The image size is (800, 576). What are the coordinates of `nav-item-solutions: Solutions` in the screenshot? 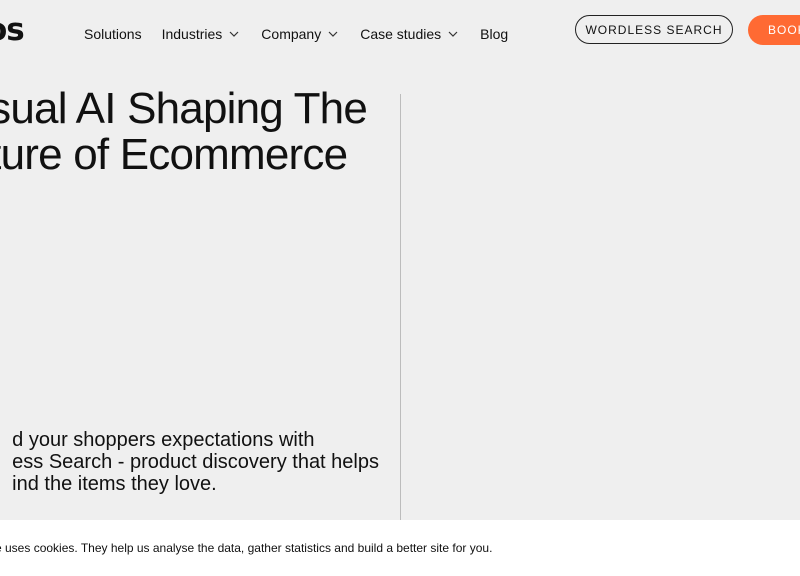 It's located at (113, 34).